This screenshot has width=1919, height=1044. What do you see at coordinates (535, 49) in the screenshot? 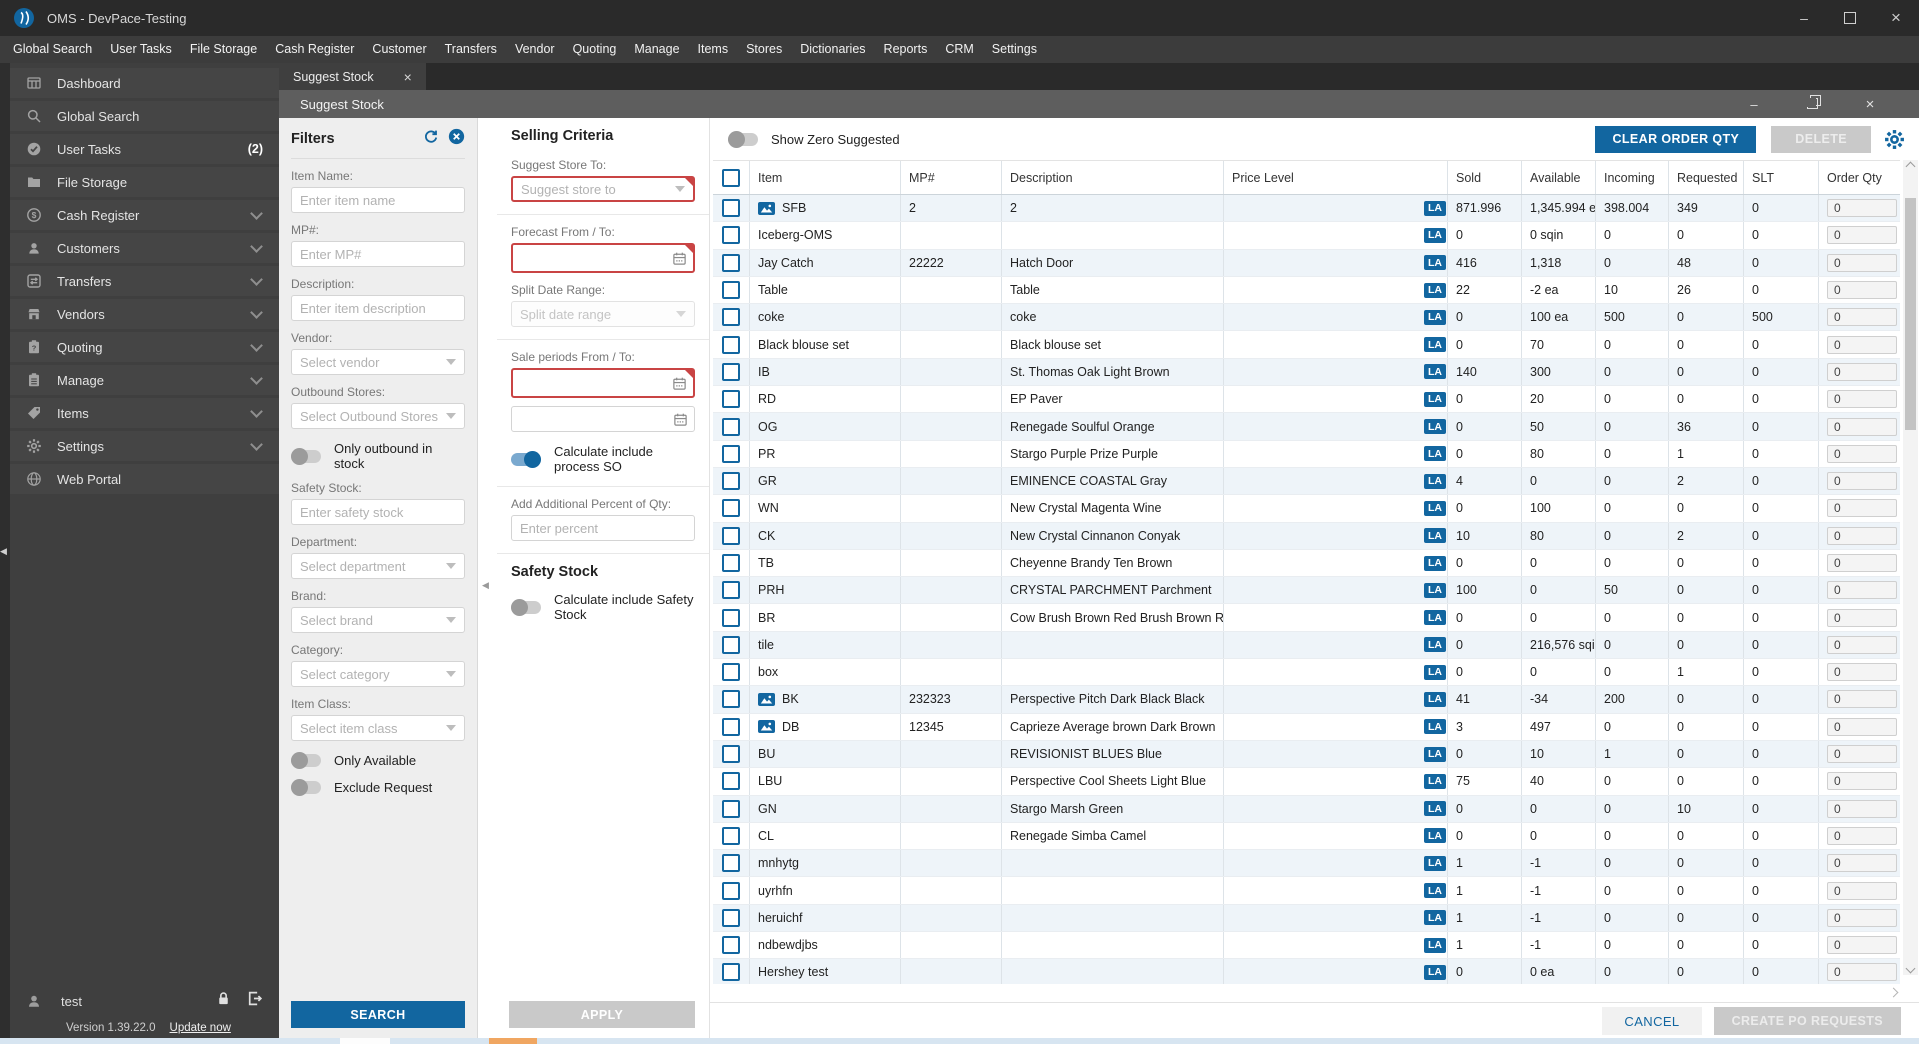
I see `menu-item-vendor: Vendor` at bounding box center [535, 49].